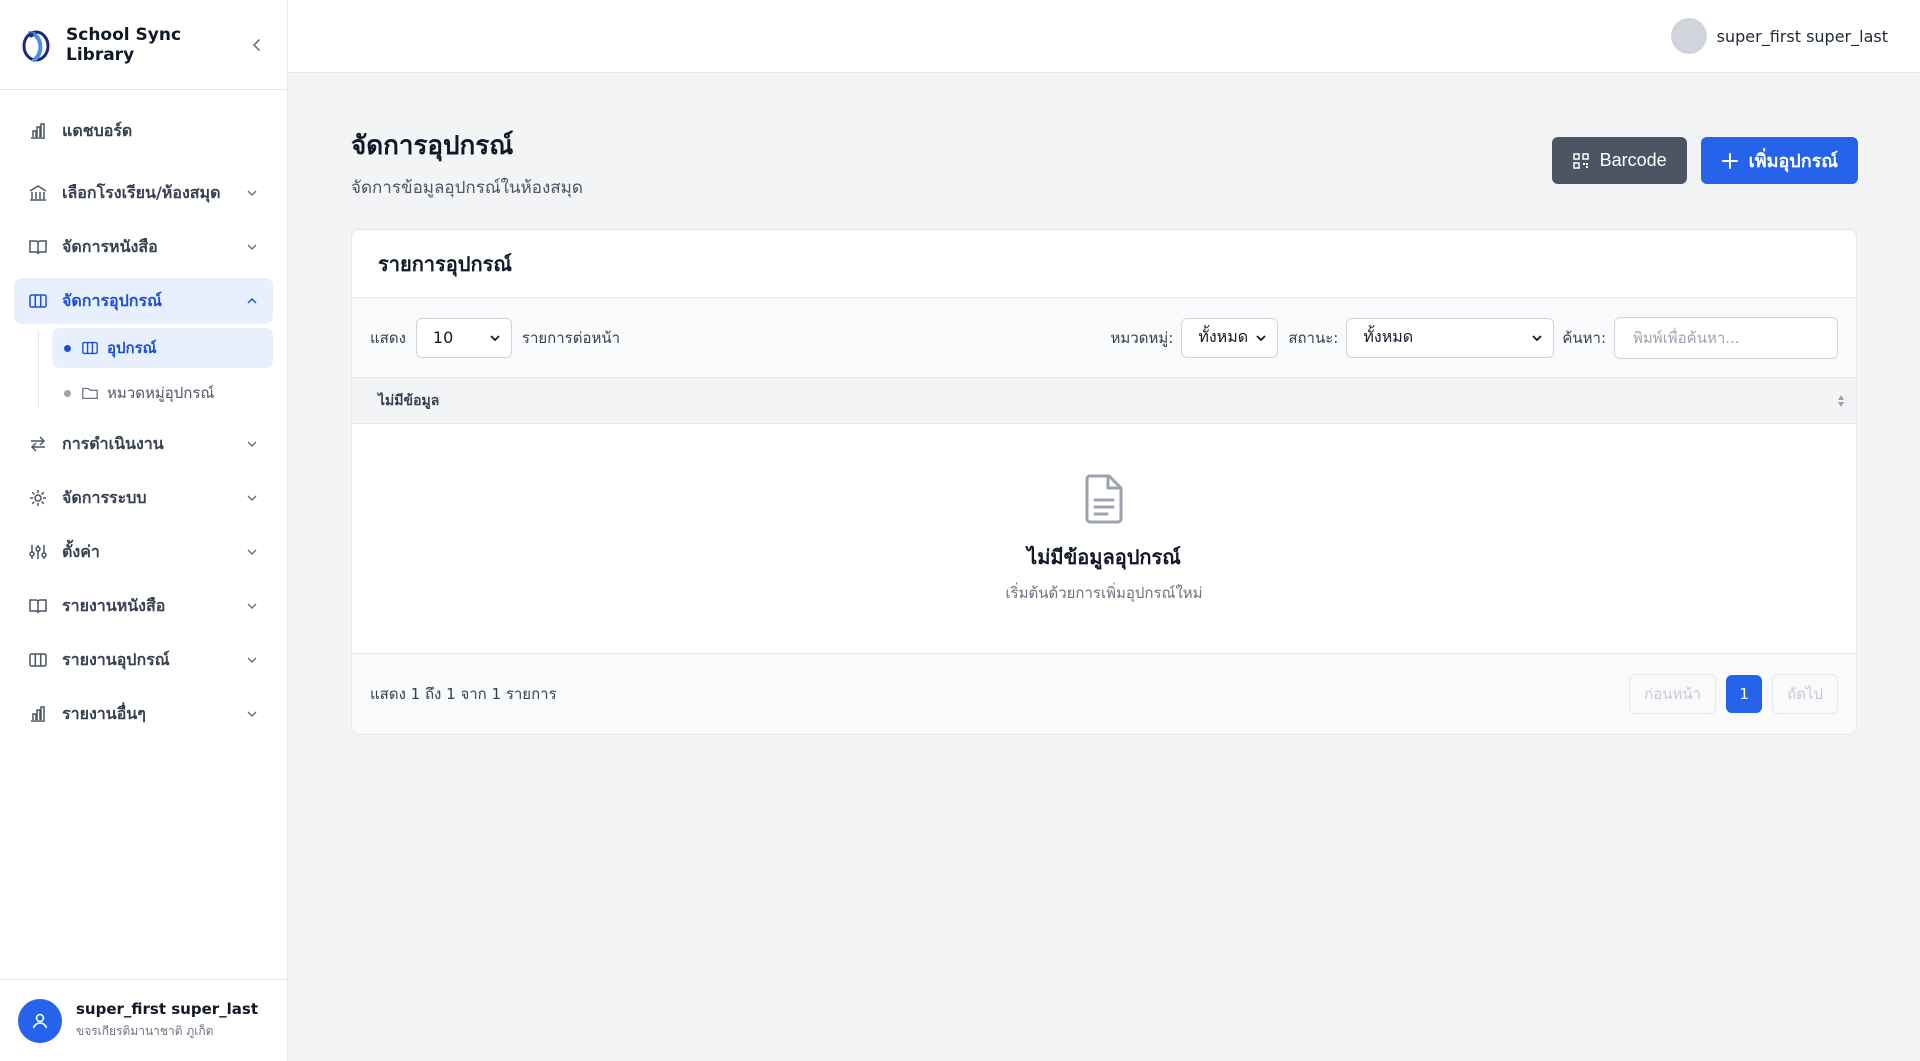 The height and width of the screenshot is (1061, 1920). What do you see at coordinates (132, 348) in the screenshot?
I see `subnav-item-label: อุปกรณ์` at bounding box center [132, 348].